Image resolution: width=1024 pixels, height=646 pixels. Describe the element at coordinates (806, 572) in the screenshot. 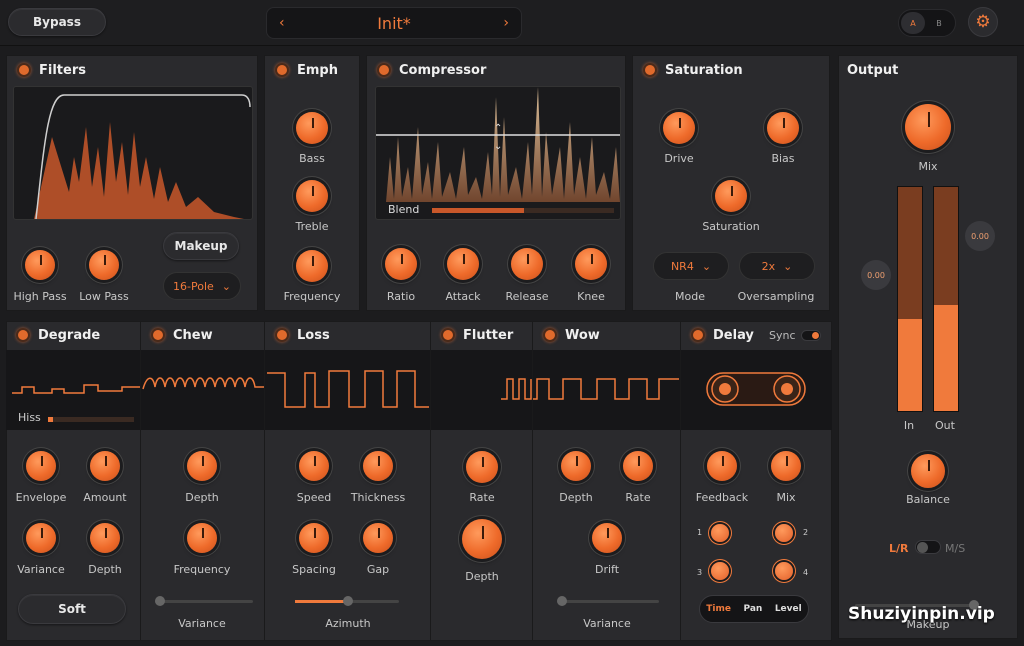

I see `head-4-label: 4` at that location.